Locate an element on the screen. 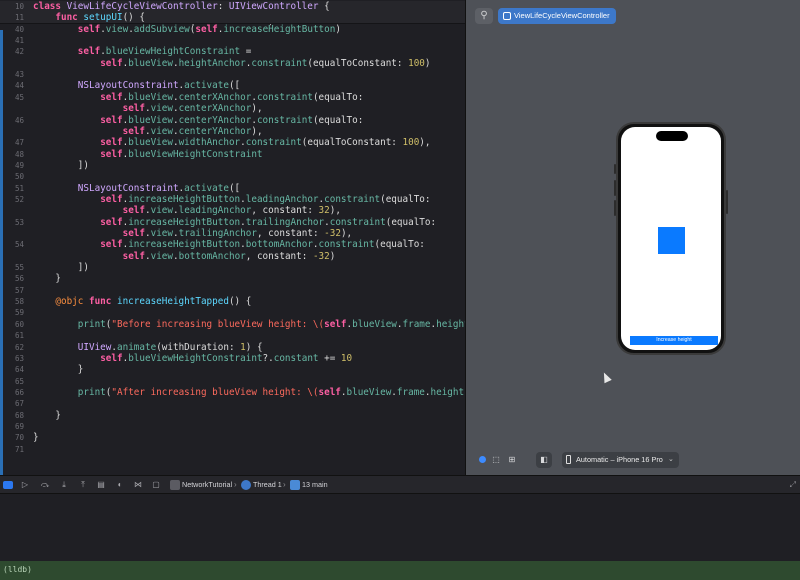 Image resolution: width=800 pixels, height=580 pixels. code-token: -32 is located at coordinates (321, 256).